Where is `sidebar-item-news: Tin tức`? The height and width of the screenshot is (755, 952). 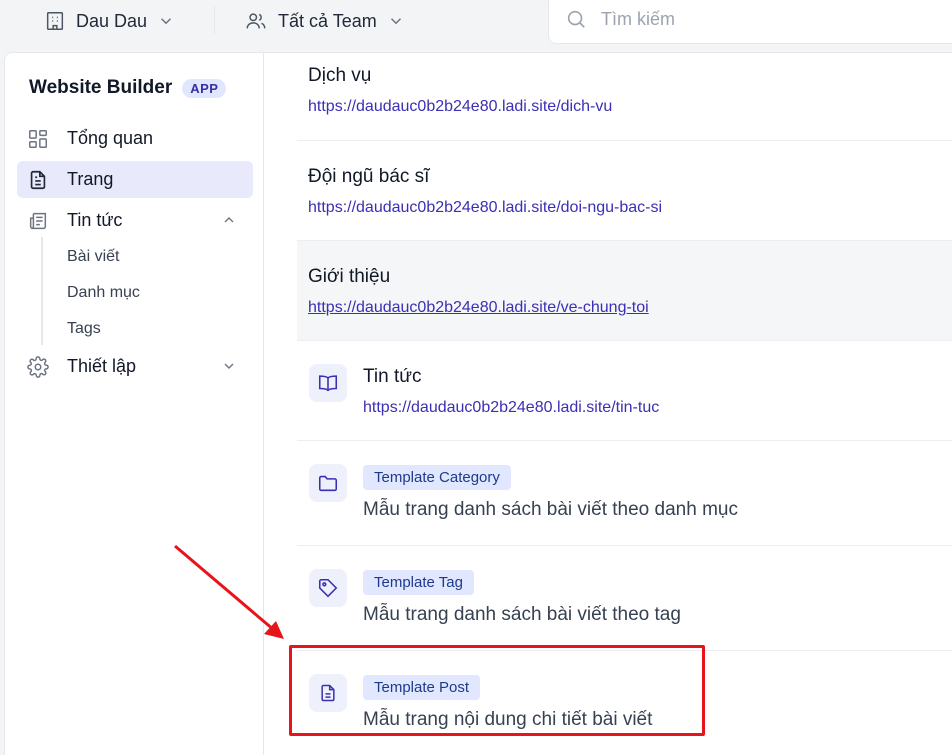 sidebar-item-news: Tin tức is located at coordinates (135, 220).